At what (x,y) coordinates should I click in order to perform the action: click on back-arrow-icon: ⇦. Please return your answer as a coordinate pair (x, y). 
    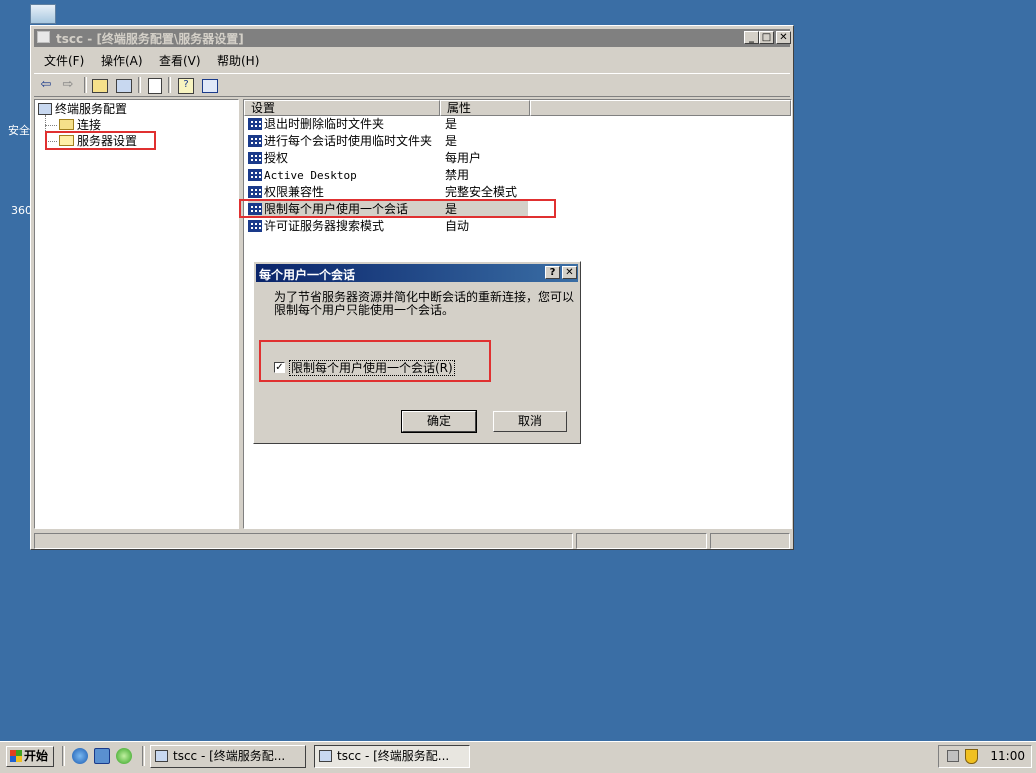
    Looking at the image, I should click on (46, 85).